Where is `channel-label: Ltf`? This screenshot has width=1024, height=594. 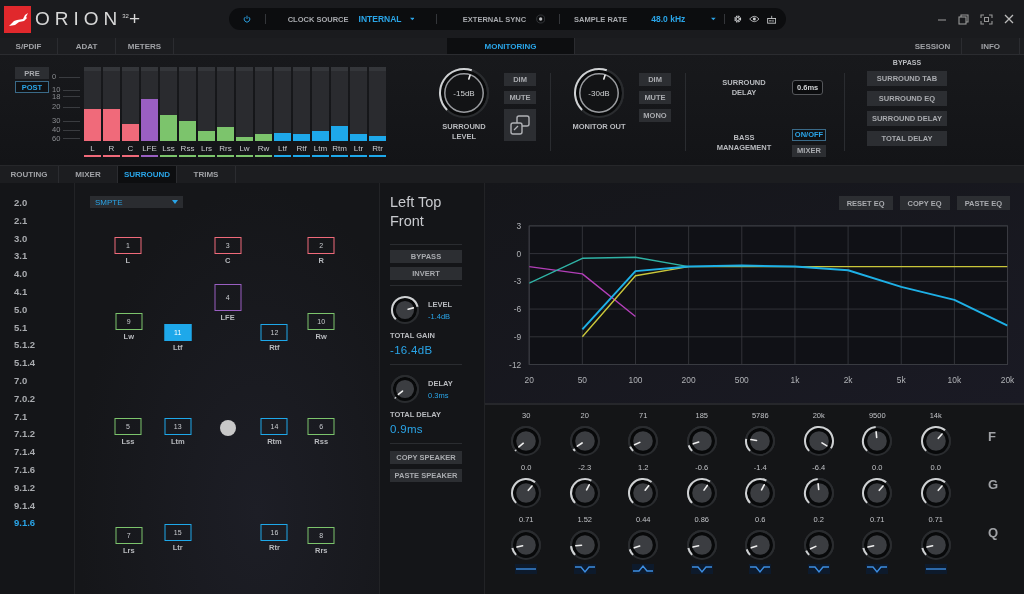
channel-label: Ltf is located at coordinates (282, 149).